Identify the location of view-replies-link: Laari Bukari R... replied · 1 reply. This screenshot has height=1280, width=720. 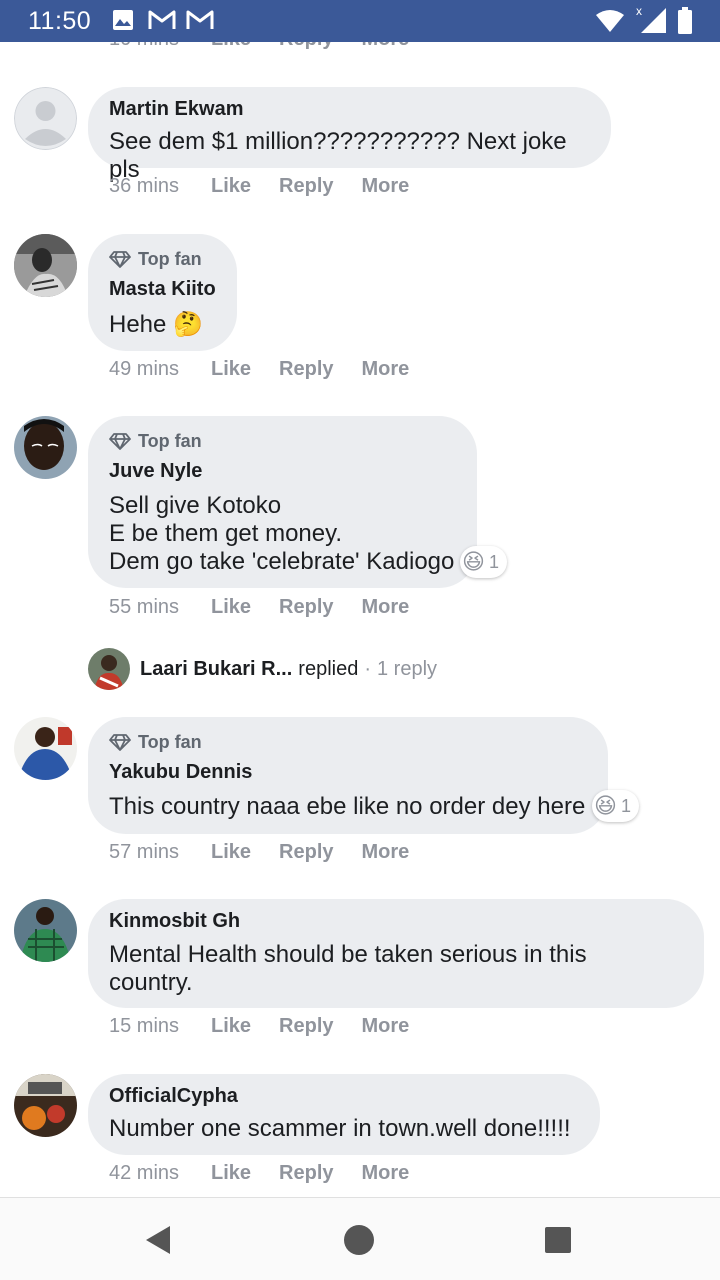
(262, 669).